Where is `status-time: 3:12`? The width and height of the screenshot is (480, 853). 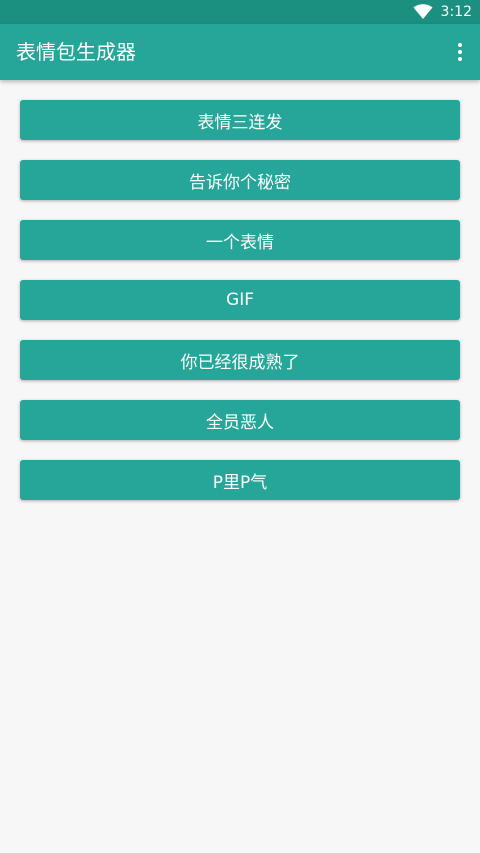
status-time: 3:12 is located at coordinates (456, 12).